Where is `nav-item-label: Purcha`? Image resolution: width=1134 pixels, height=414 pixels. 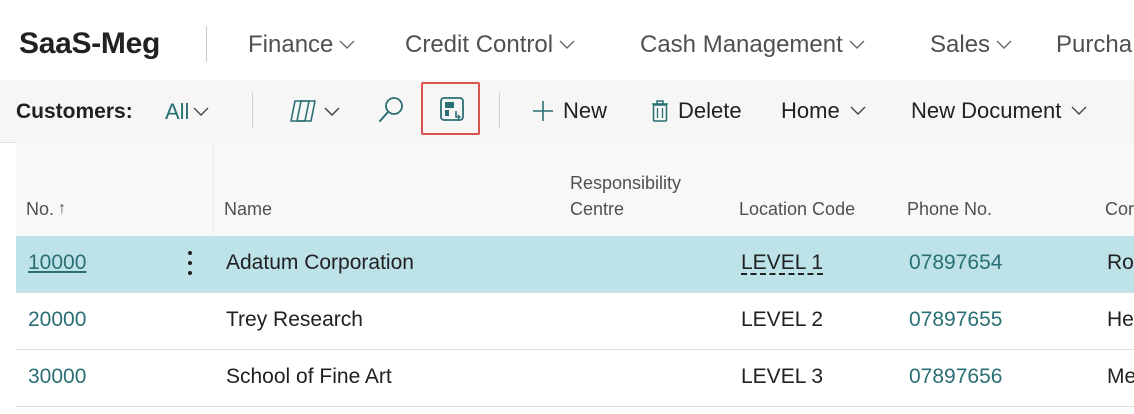
nav-item-label: Purcha is located at coordinates (1094, 44).